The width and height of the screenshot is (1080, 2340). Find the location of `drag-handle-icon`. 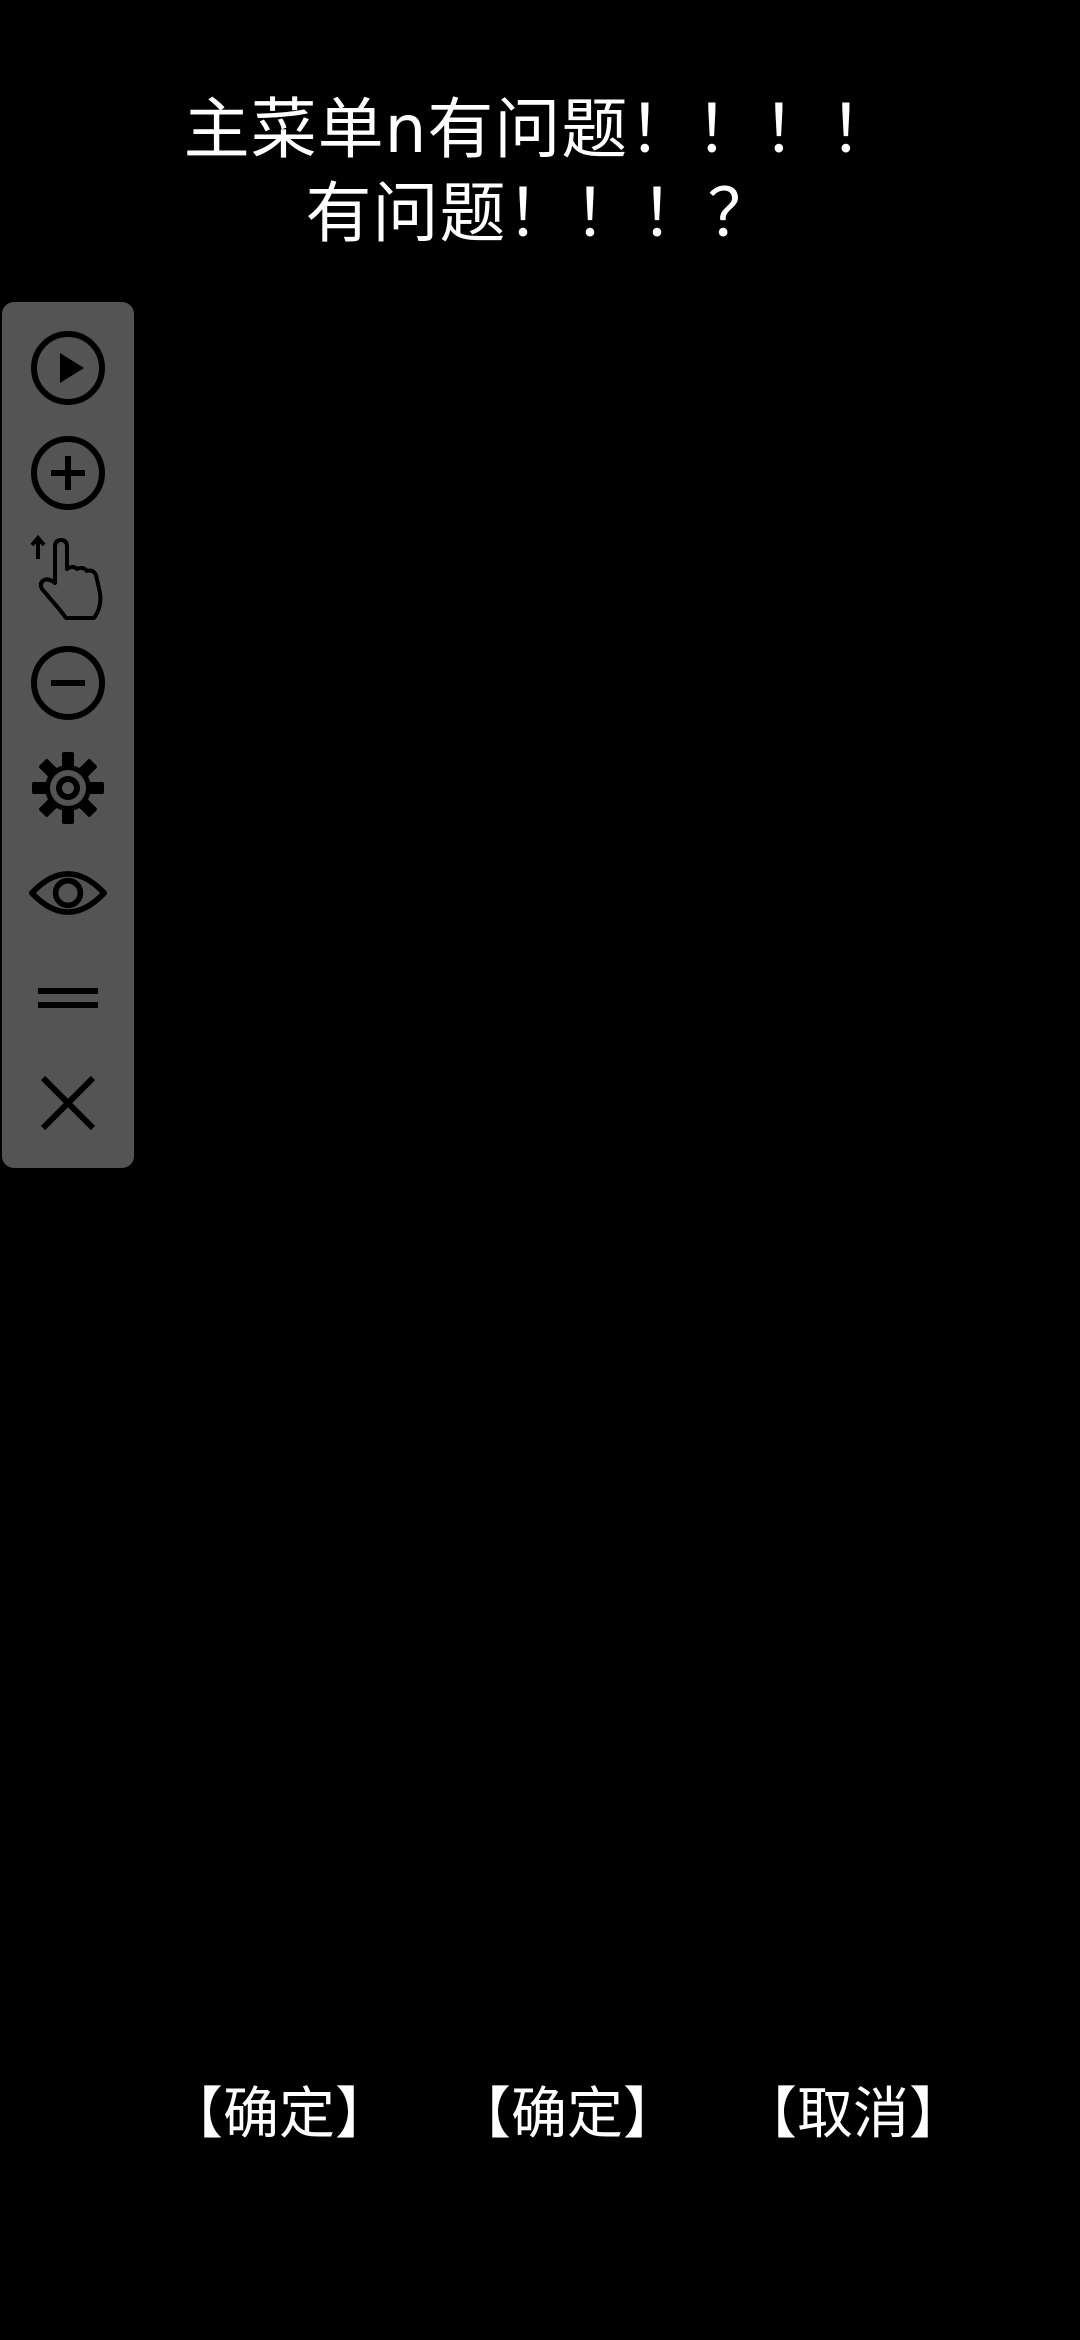

drag-handle-icon is located at coordinates (68, 998).